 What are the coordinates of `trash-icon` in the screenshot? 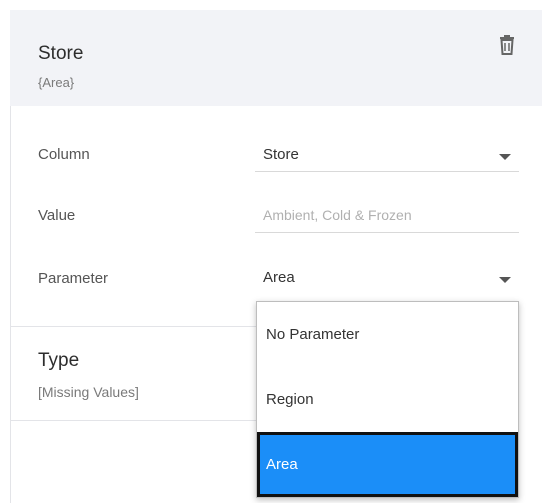 It's located at (507, 45).